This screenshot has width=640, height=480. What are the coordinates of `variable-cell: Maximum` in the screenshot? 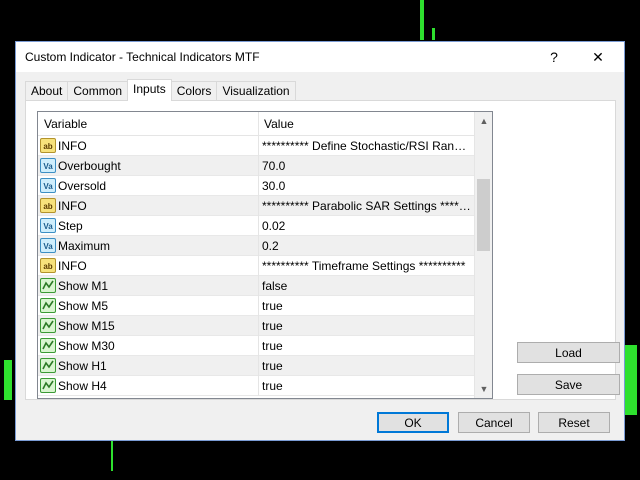 It's located at (84, 246).